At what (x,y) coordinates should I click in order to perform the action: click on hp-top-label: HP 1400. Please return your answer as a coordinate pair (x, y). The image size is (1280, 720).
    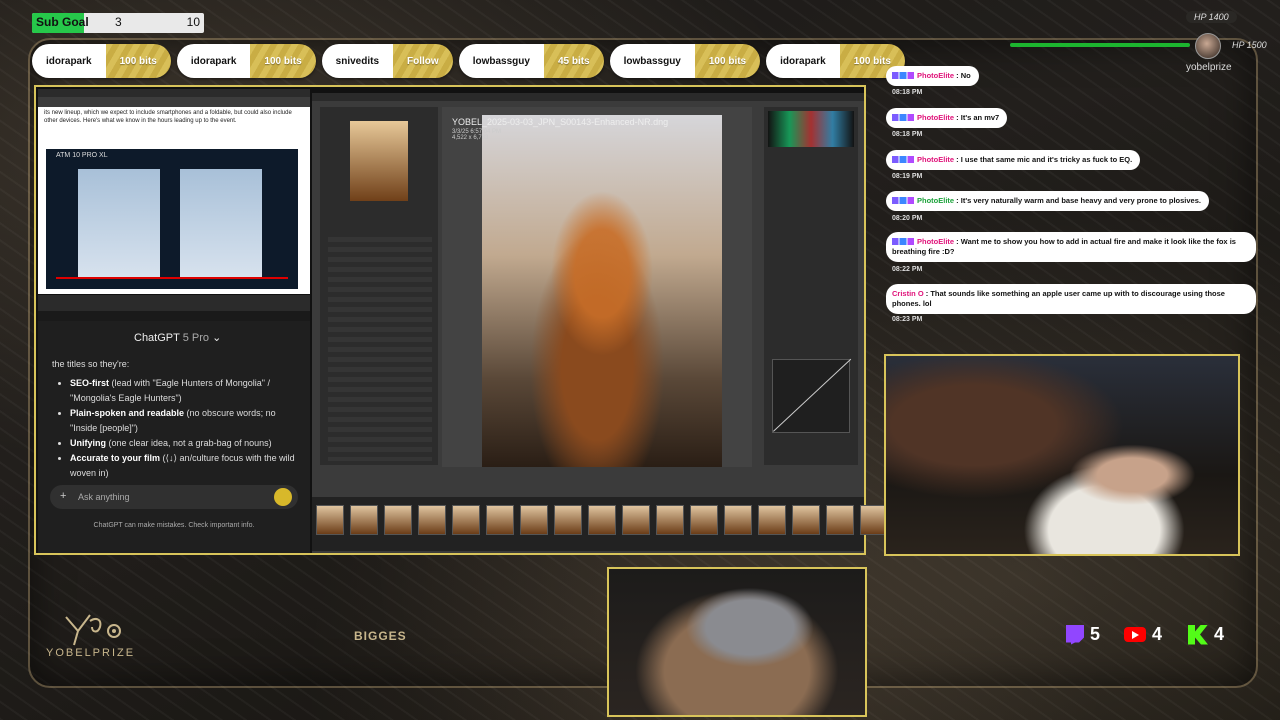
    Looking at the image, I should click on (1211, 17).